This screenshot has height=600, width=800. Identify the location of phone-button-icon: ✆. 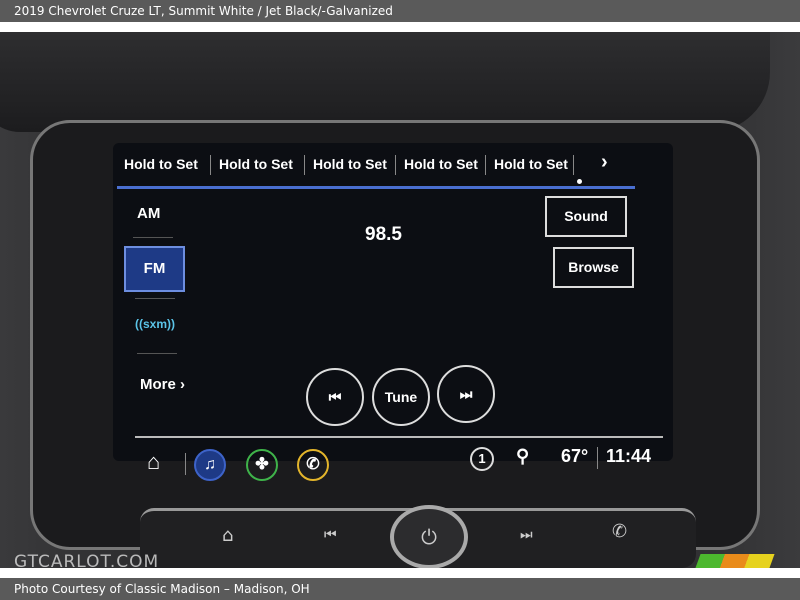
(619, 531).